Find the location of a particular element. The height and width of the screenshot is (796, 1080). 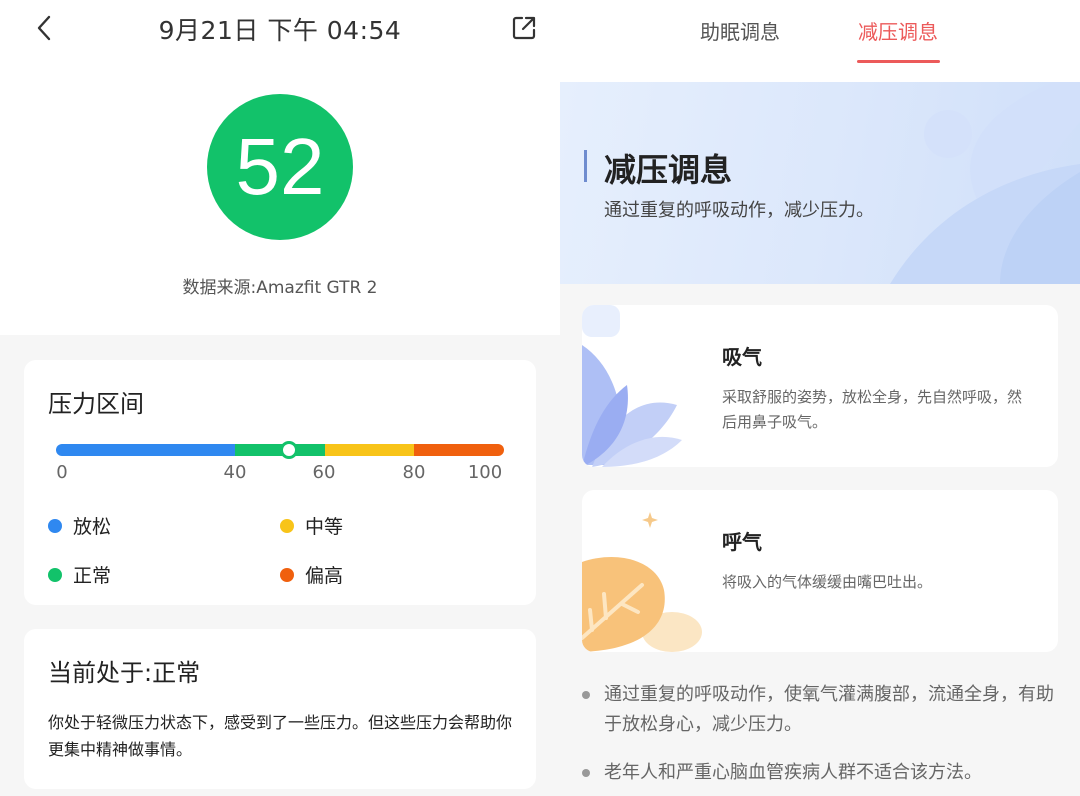

legend-item-high: 偏高 is located at coordinates (311, 574).